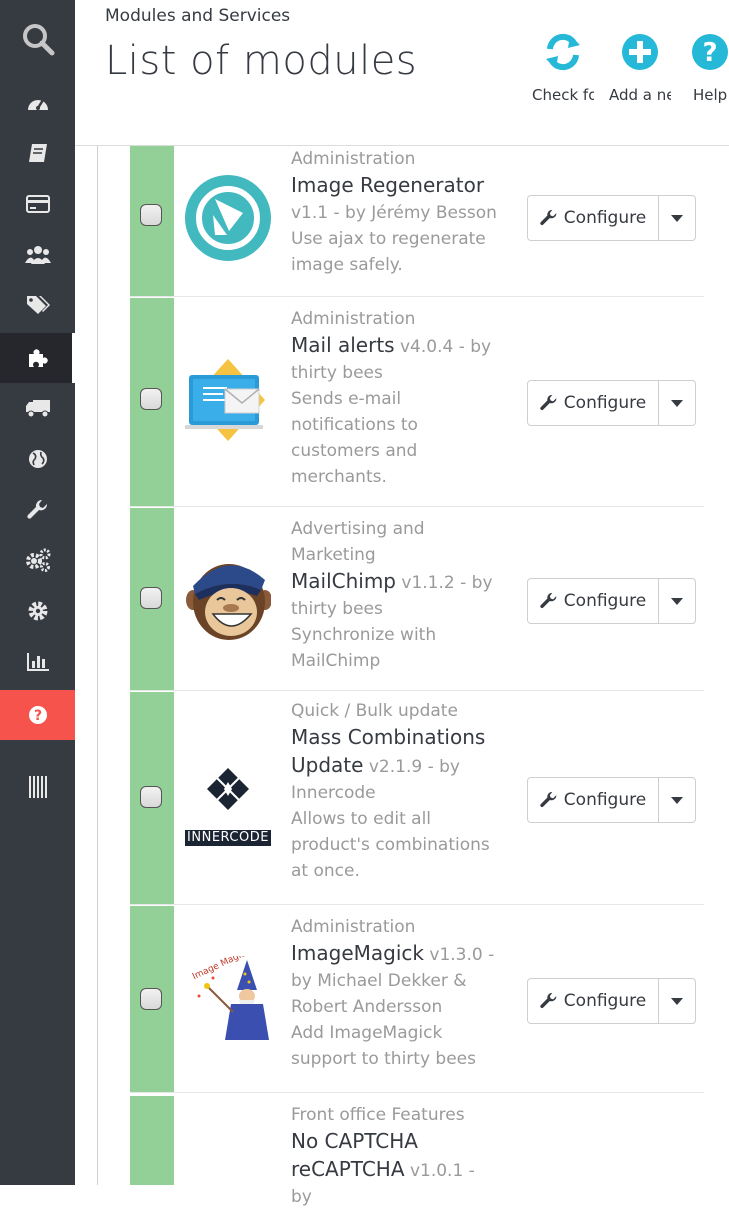 The image size is (729, 1210). Describe the element at coordinates (225, 400) in the screenshot. I see `mail-alerts-logo` at that location.